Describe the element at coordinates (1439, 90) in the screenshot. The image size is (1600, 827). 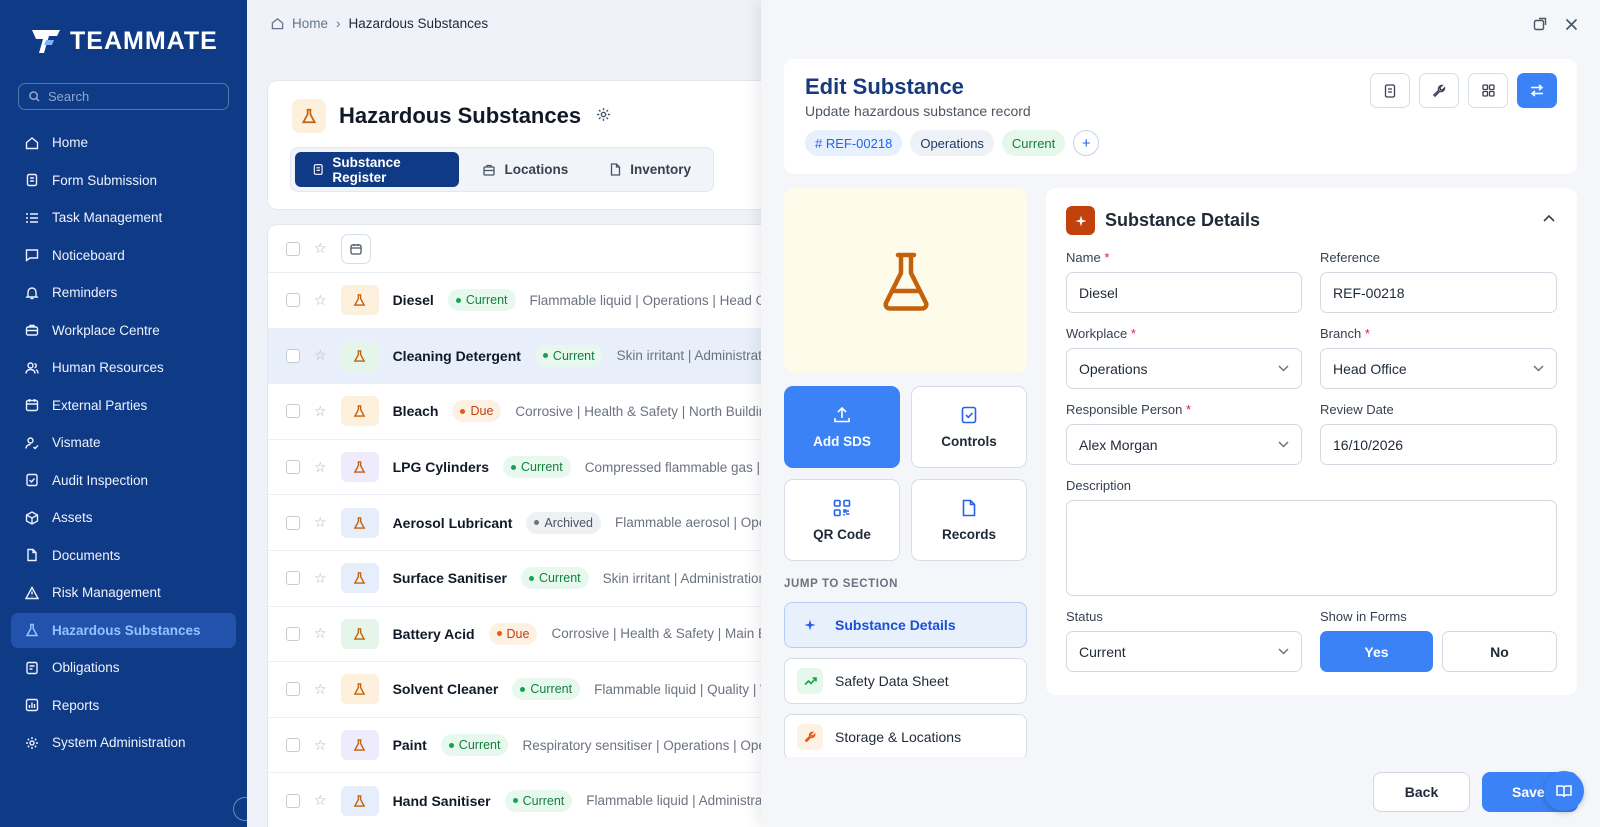
I see `link-button` at that location.